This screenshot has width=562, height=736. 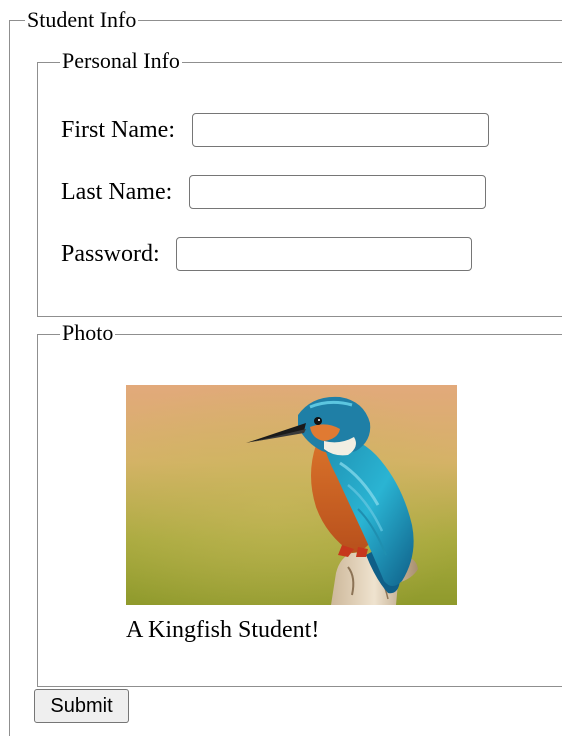 I want to click on first-name-label: First Name:, so click(x=118, y=130).